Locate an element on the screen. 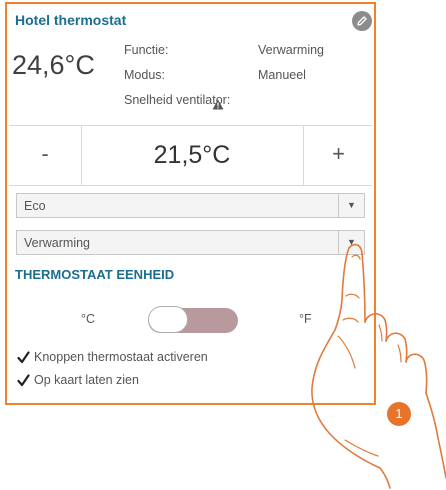 Image resolution: width=446 pixels, height=490 pixels. activate-buttons-label: Knoppen thermostaat activeren is located at coordinates (121, 357).